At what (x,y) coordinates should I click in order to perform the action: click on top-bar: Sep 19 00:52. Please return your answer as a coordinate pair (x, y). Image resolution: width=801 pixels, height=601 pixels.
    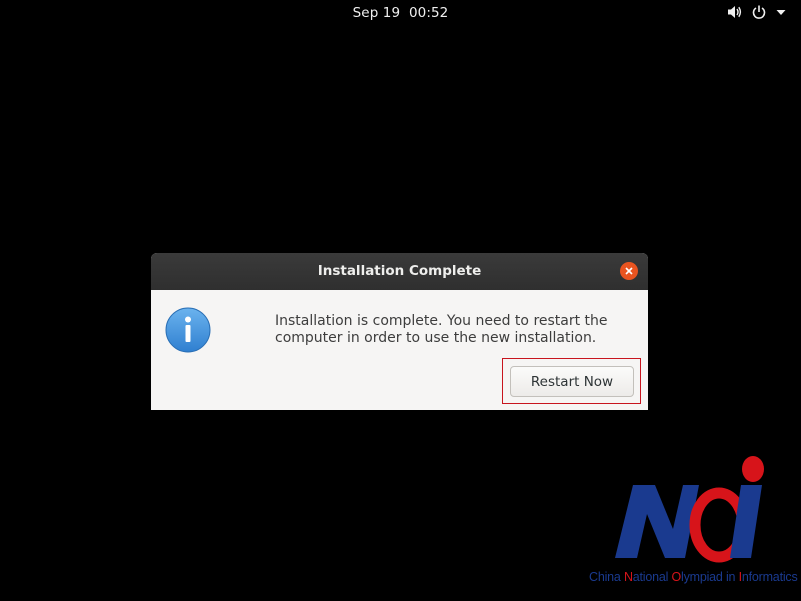
    Looking at the image, I should click on (400, 13).